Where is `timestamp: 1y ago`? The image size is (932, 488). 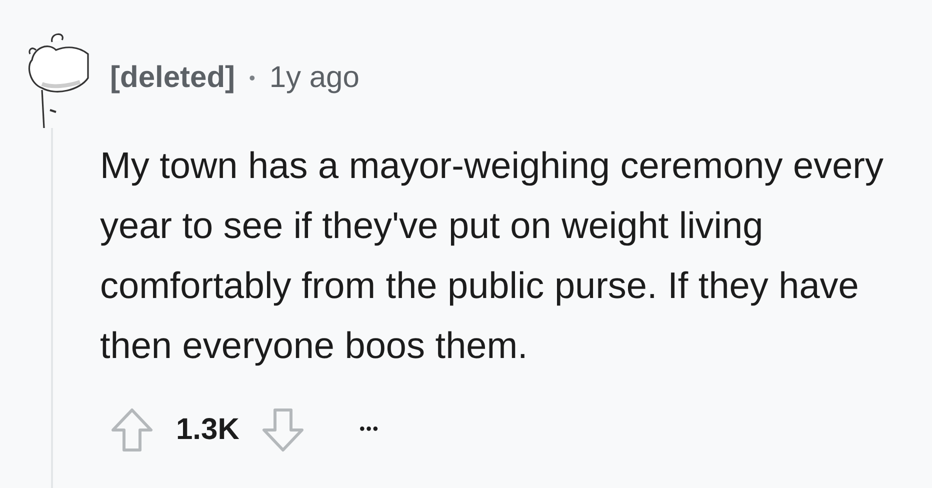 timestamp: 1y ago is located at coordinates (314, 78).